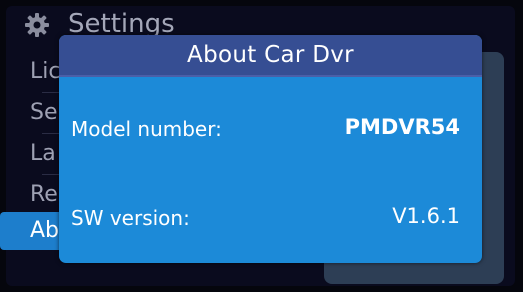 This screenshot has width=523, height=292. Describe the element at coordinates (37, 25) in the screenshot. I see `gear-icon` at that location.